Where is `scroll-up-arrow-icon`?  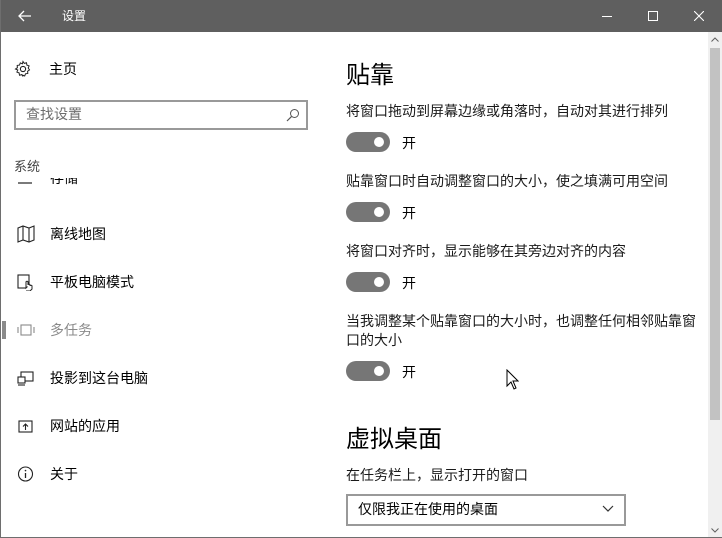 scroll-up-arrow-icon is located at coordinates (715, 39).